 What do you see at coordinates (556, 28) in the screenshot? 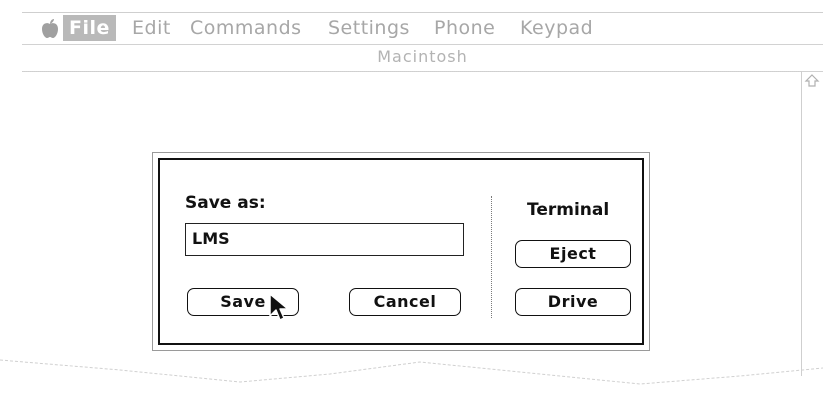
I see `menu-keypad: Keypad` at bounding box center [556, 28].